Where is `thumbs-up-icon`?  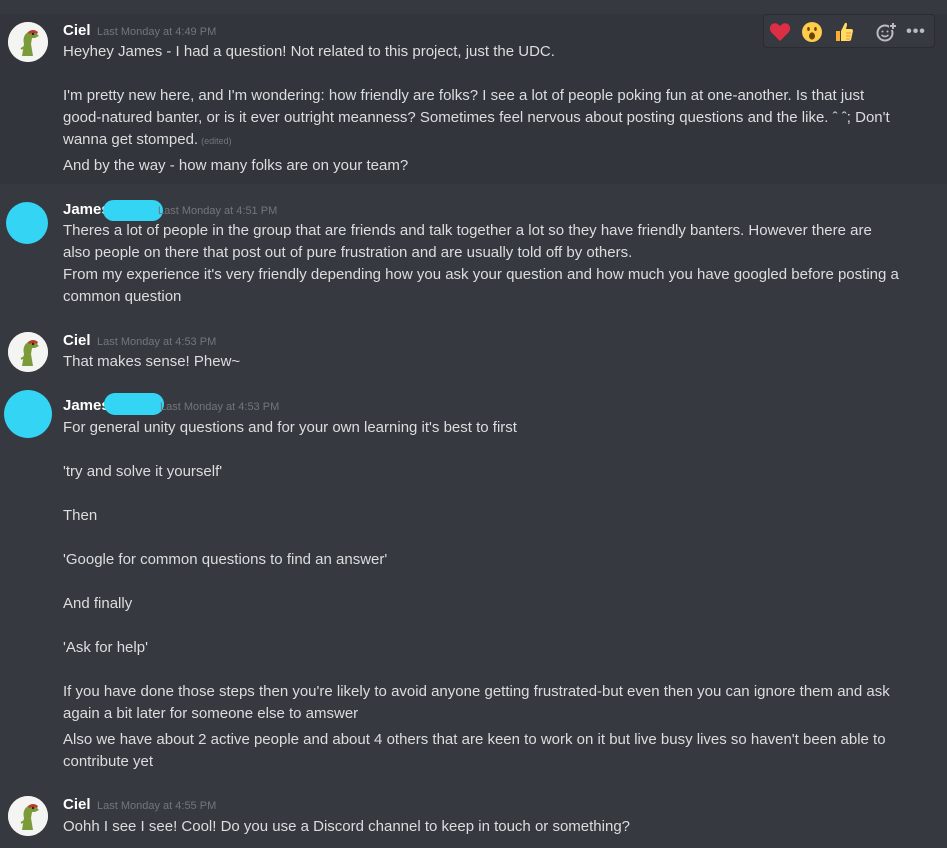
thumbs-up-icon is located at coordinates (844, 31).